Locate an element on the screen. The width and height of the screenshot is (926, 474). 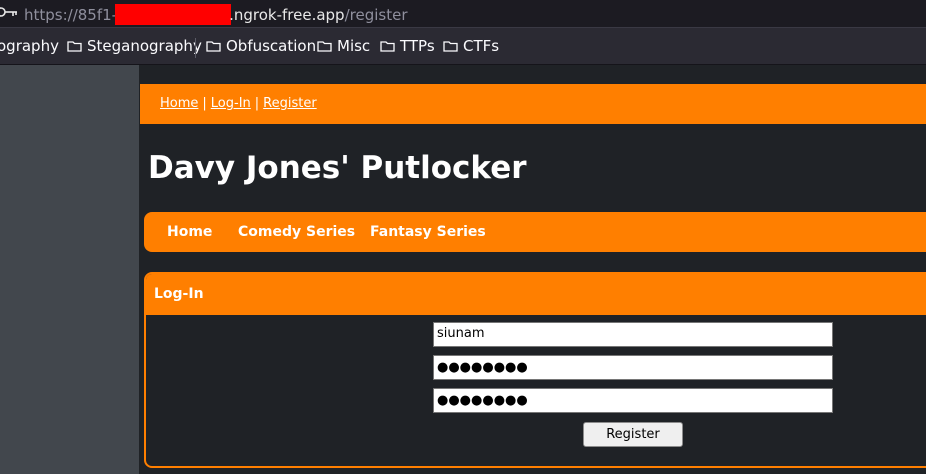
url-text: https://85f1- .ngrok-free.app/register is located at coordinates (216, 14).